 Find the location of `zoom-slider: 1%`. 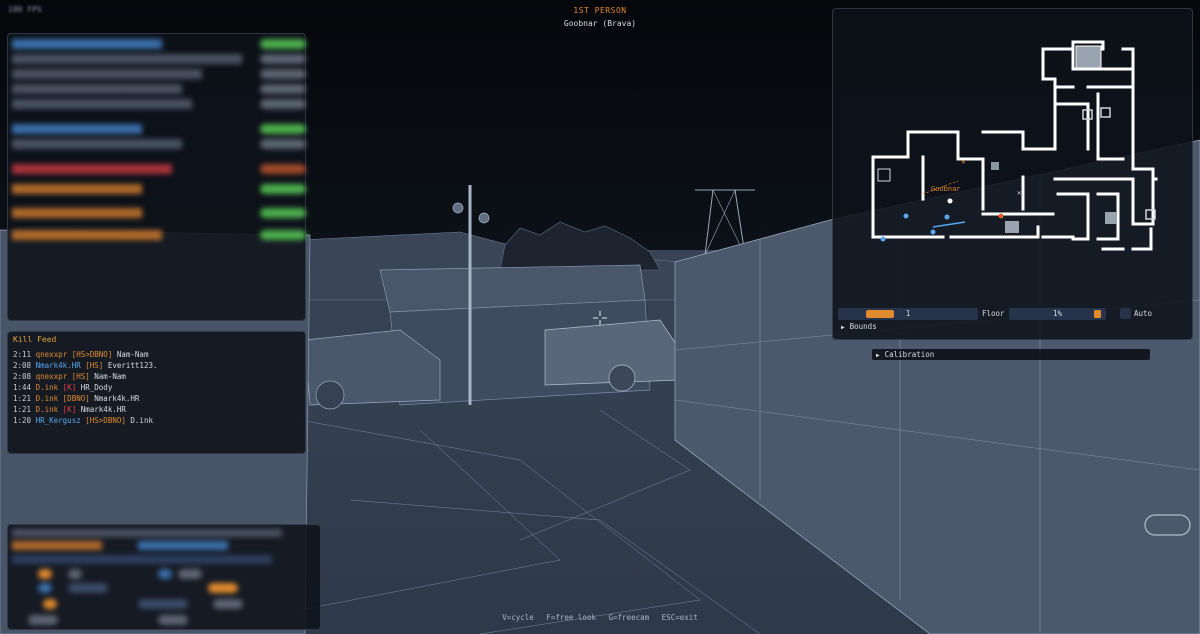

zoom-slider: 1% is located at coordinates (1057, 314).